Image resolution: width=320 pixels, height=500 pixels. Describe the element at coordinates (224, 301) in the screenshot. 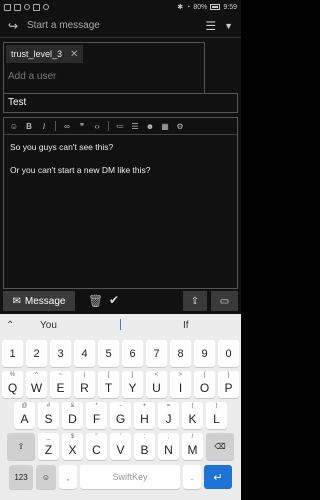

I see `preview-button: ▭` at that location.